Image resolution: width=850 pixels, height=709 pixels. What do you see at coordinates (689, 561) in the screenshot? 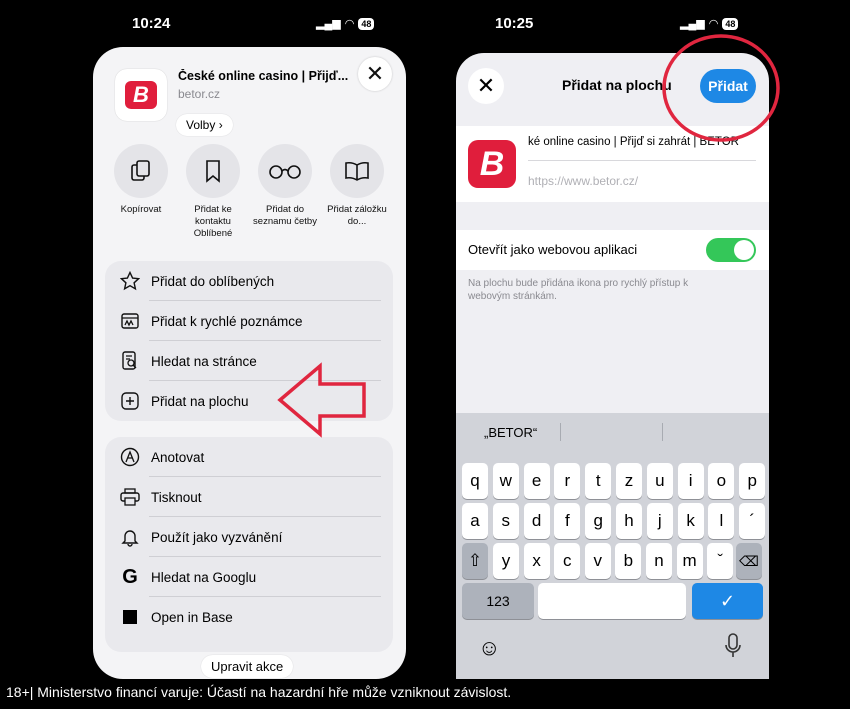
I see `key: m` at bounding box center [689, 561].